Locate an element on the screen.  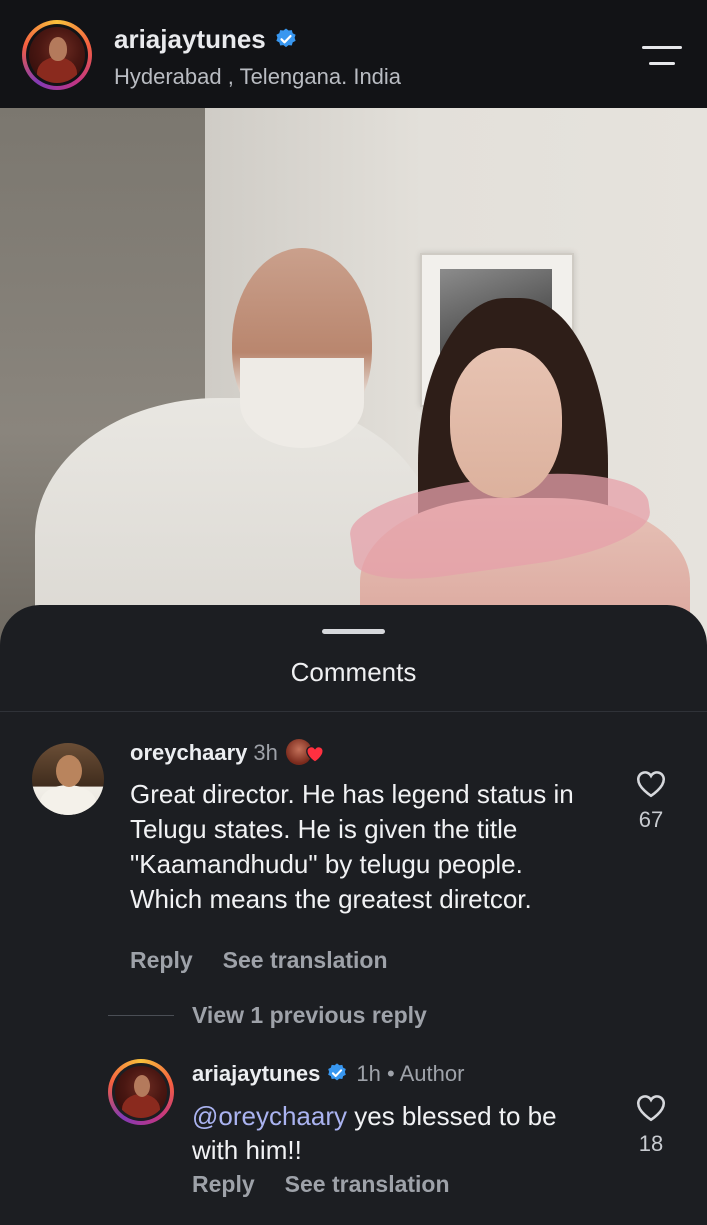
location-link: Hyderabad , Telengana. India is located at coordinates (257, 77).